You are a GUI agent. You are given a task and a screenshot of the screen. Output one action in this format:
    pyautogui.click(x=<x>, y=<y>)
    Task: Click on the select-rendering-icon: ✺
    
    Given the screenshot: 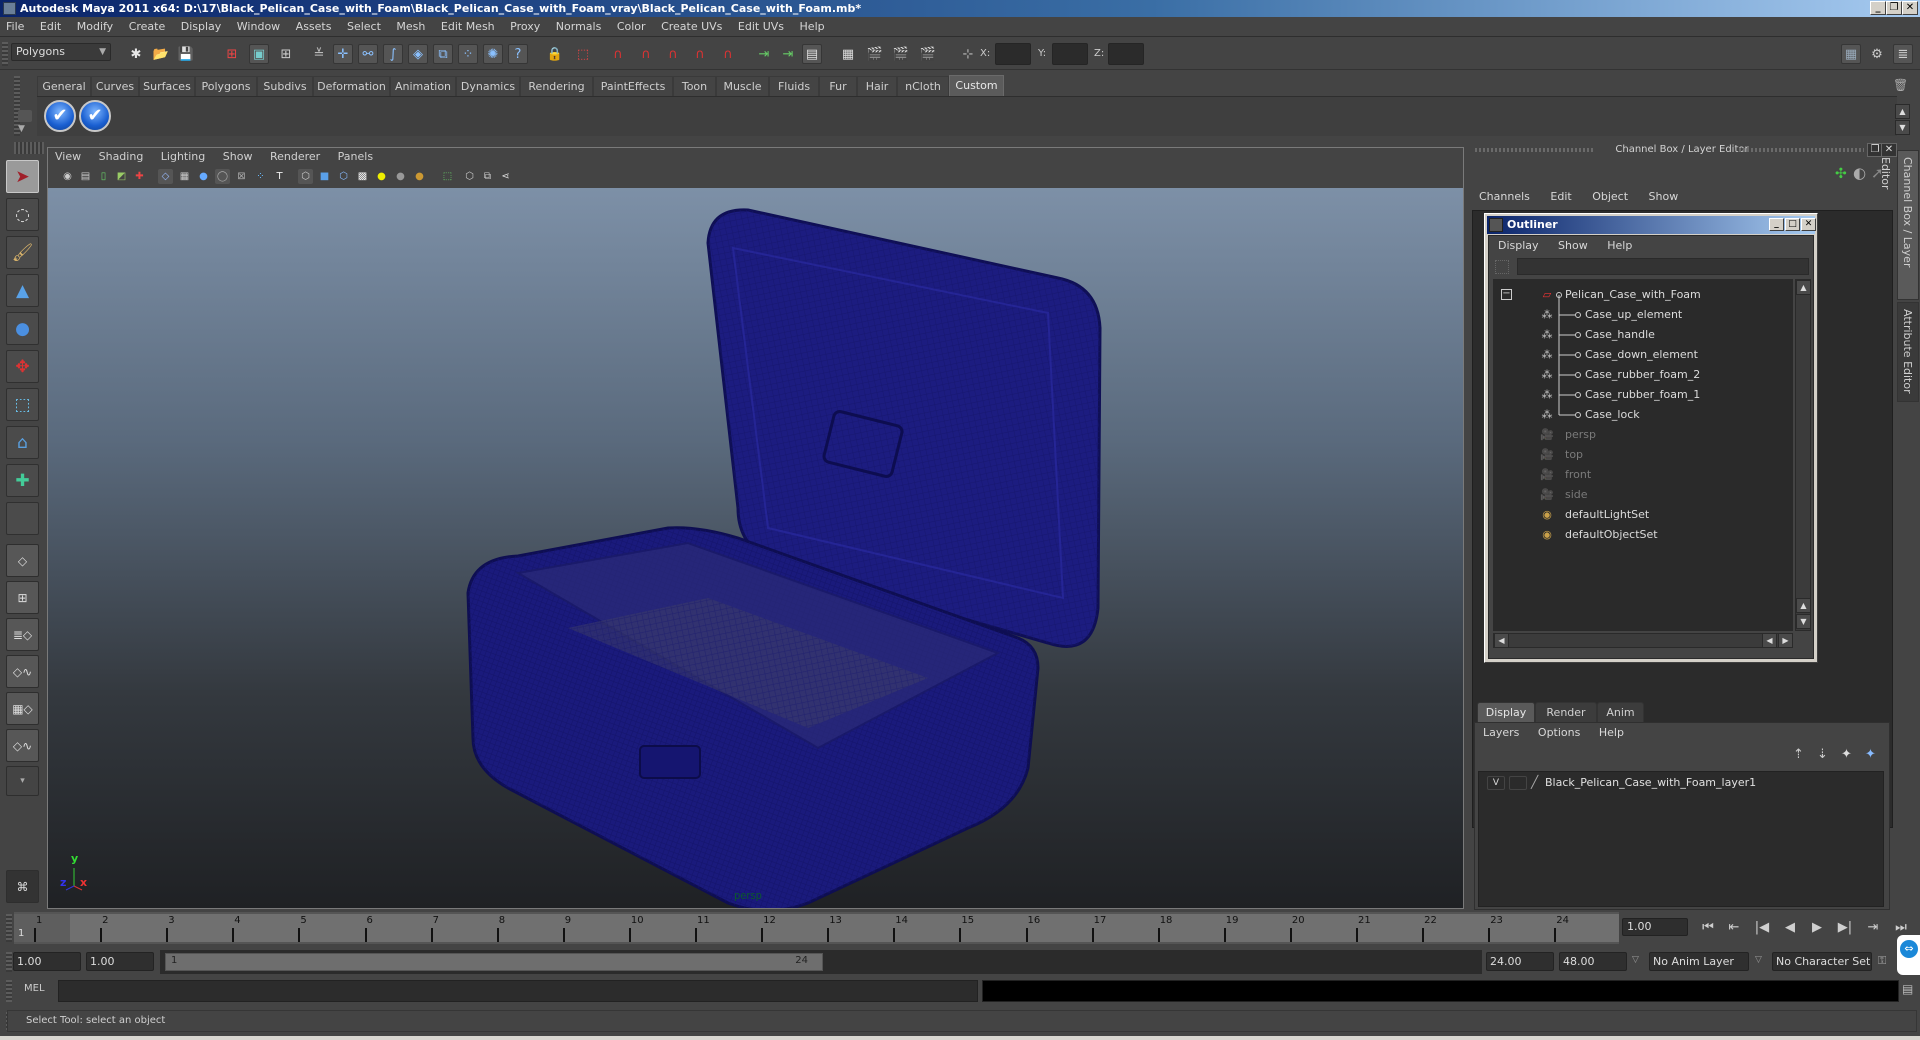 What is the action you would take?
    pyautogui.click(x=493, y=54)
    